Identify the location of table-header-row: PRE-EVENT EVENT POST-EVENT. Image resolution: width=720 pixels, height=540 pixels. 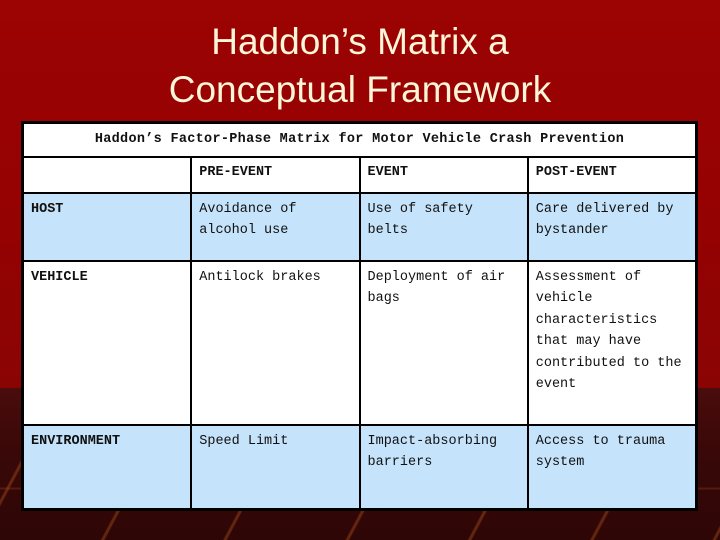
(359, 174).